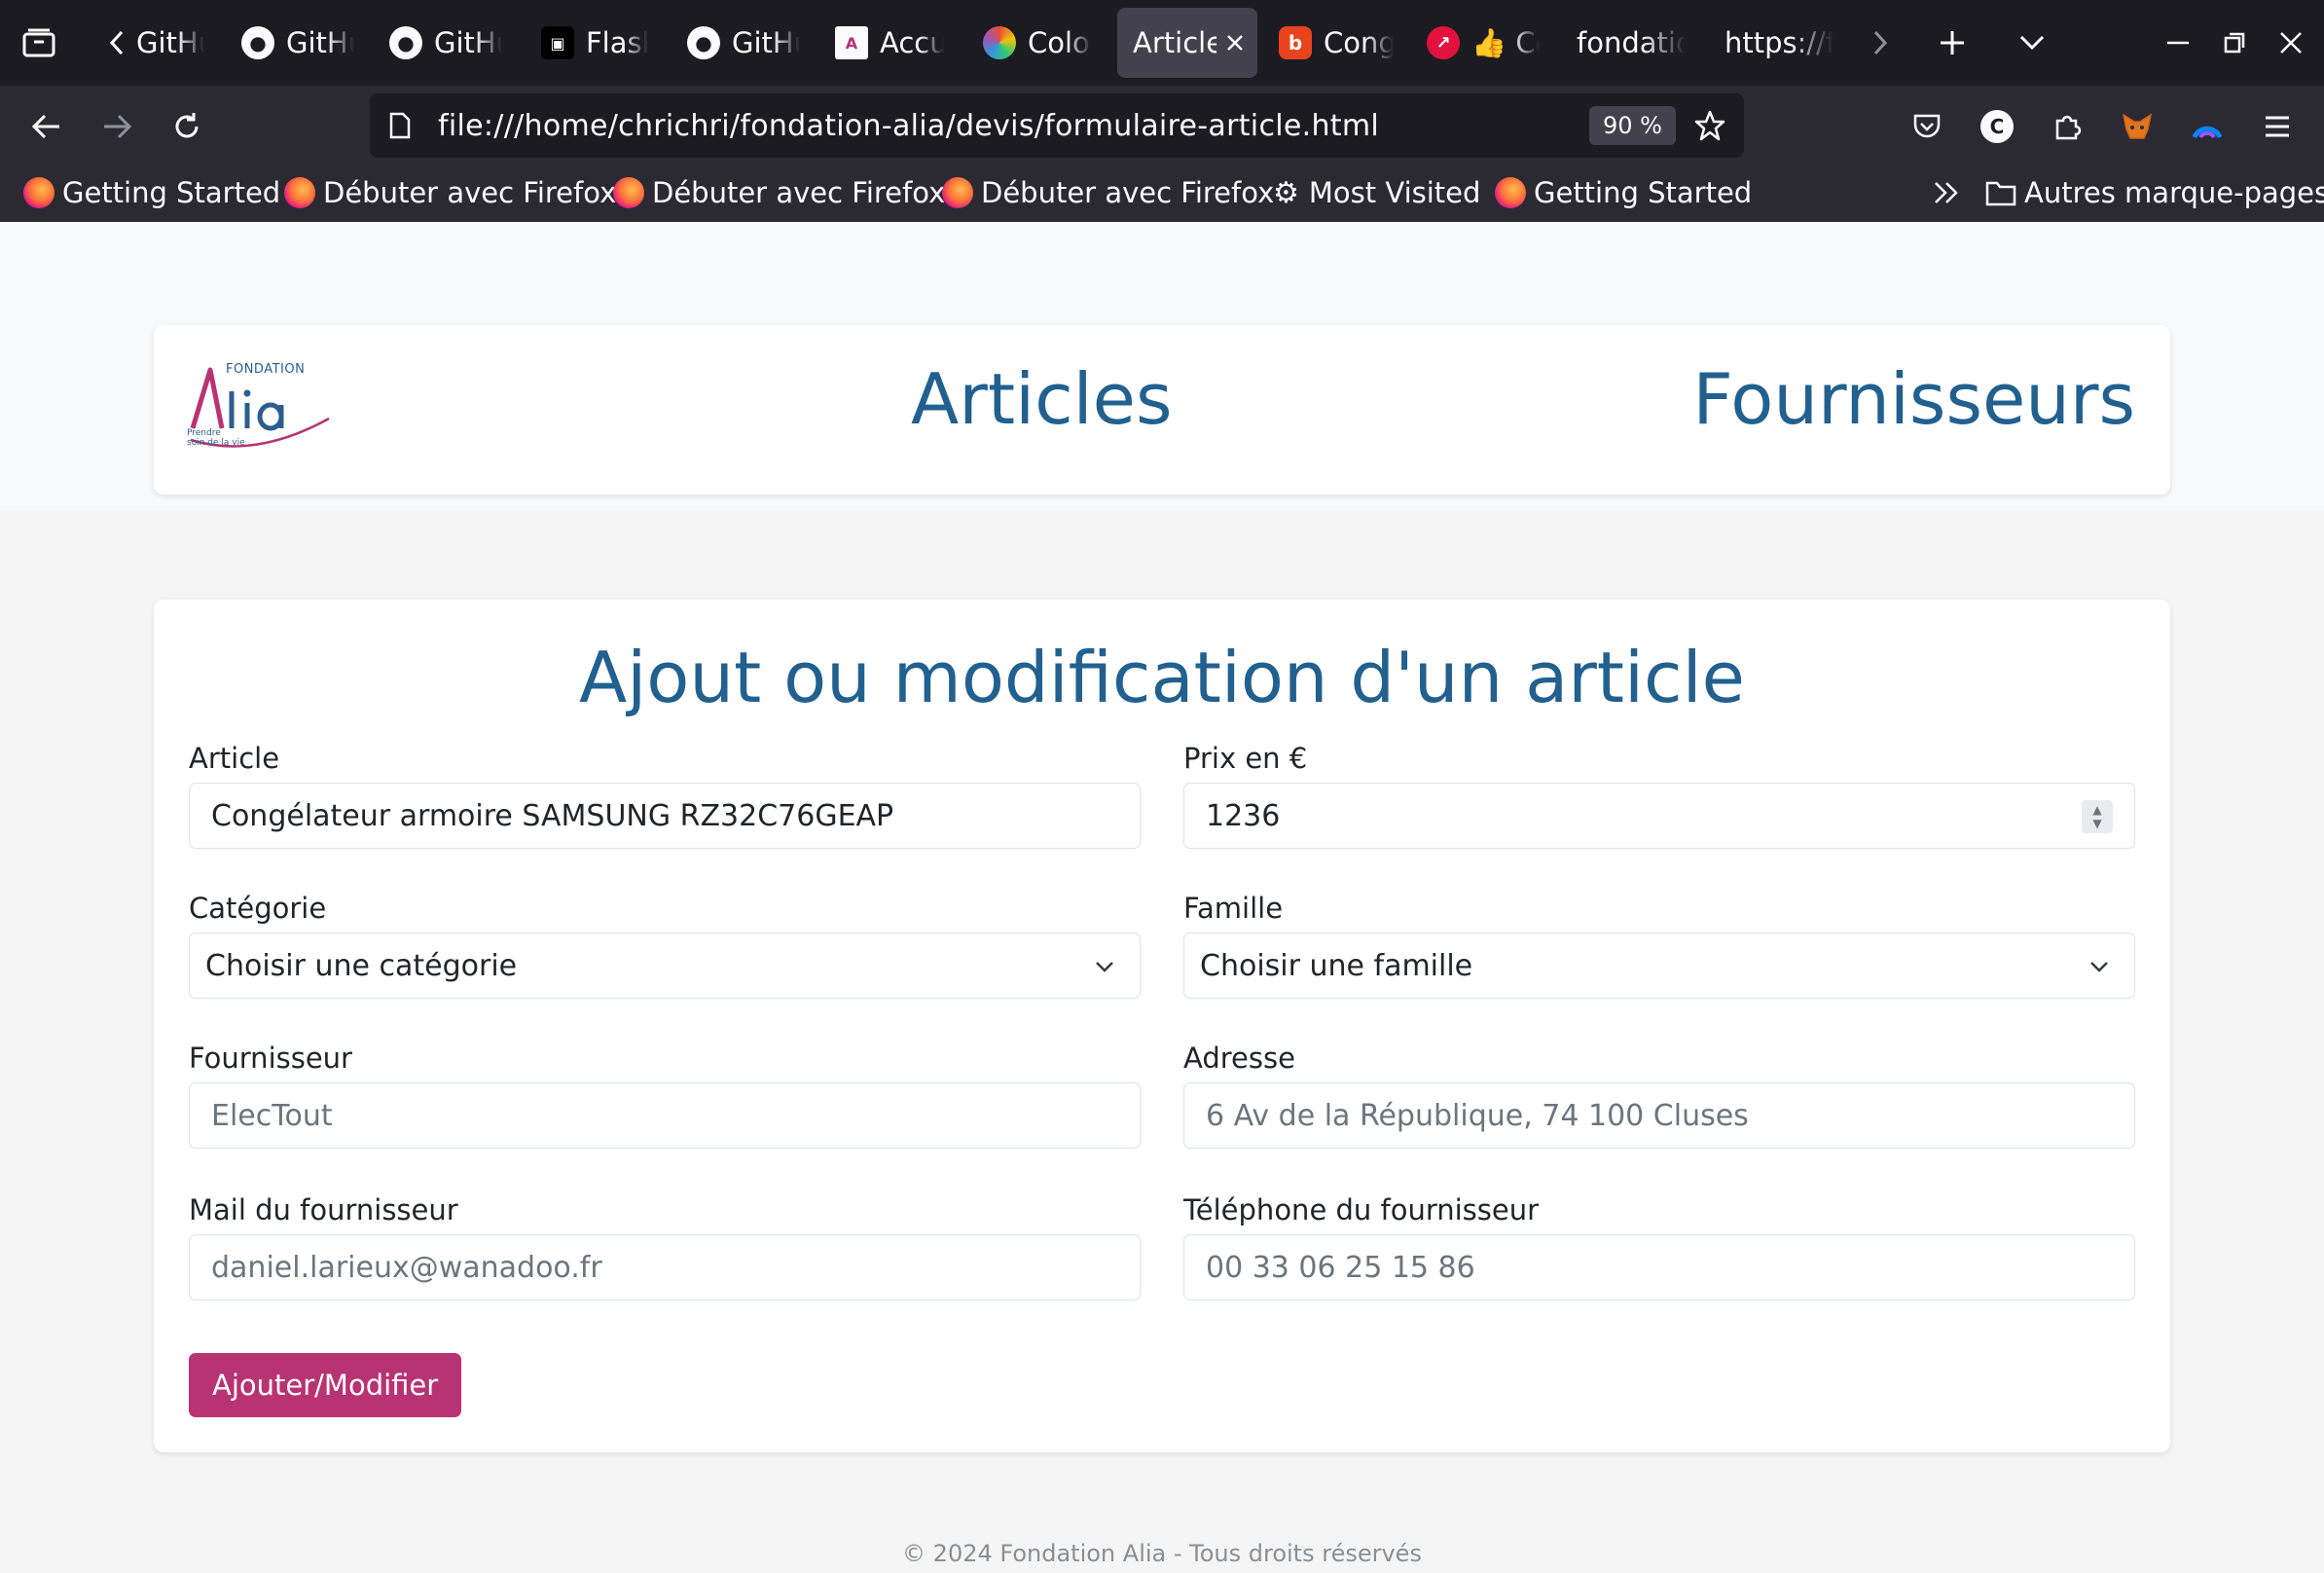 This screenshot has width=2324, height=1573. What do you see at coordinates (1952, 42) in the screenshot?
I see `new-tab-icon` at bounding box center [1952, 42].